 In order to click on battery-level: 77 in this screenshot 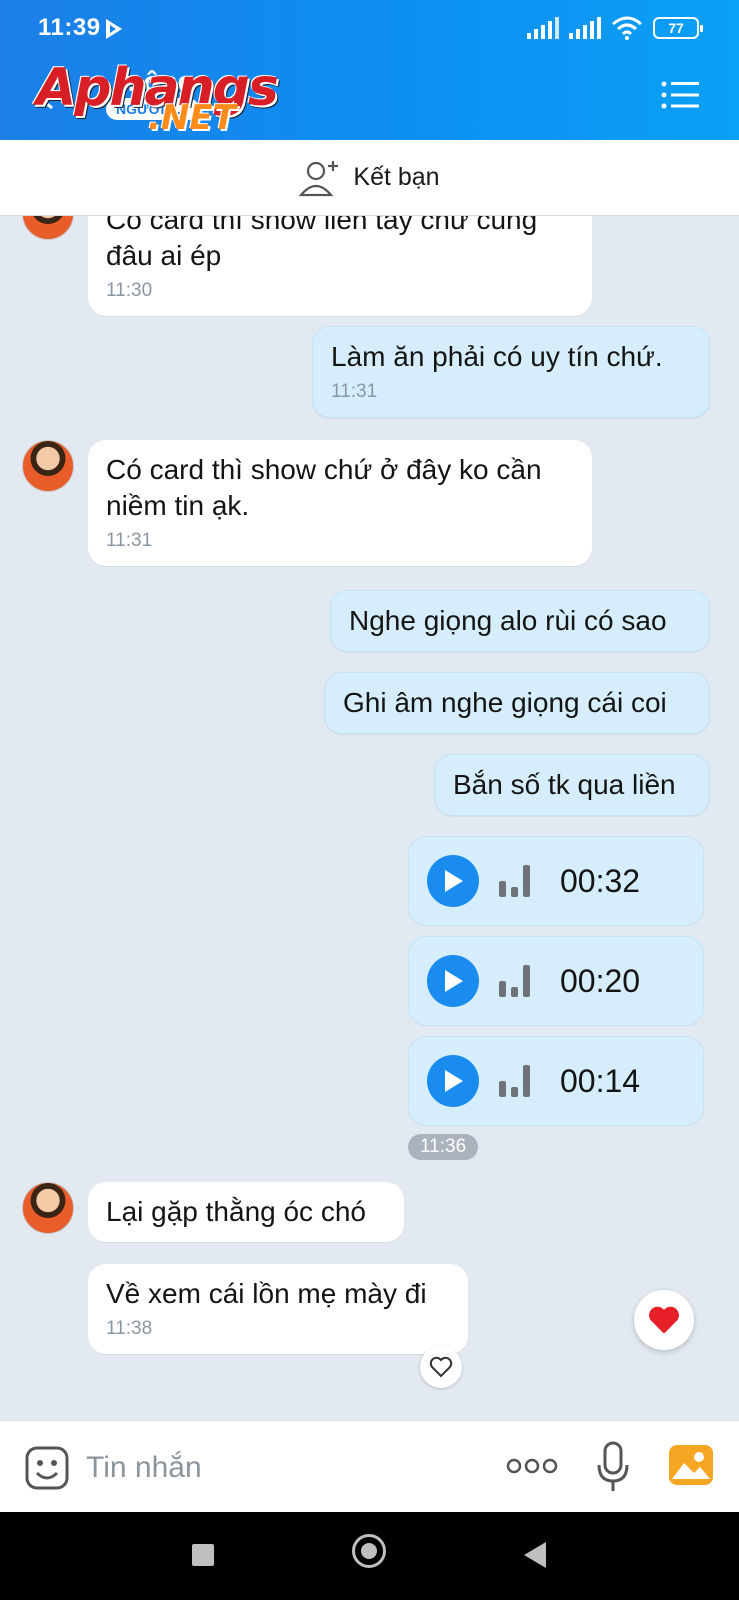, I will do `click(676, 28)`.